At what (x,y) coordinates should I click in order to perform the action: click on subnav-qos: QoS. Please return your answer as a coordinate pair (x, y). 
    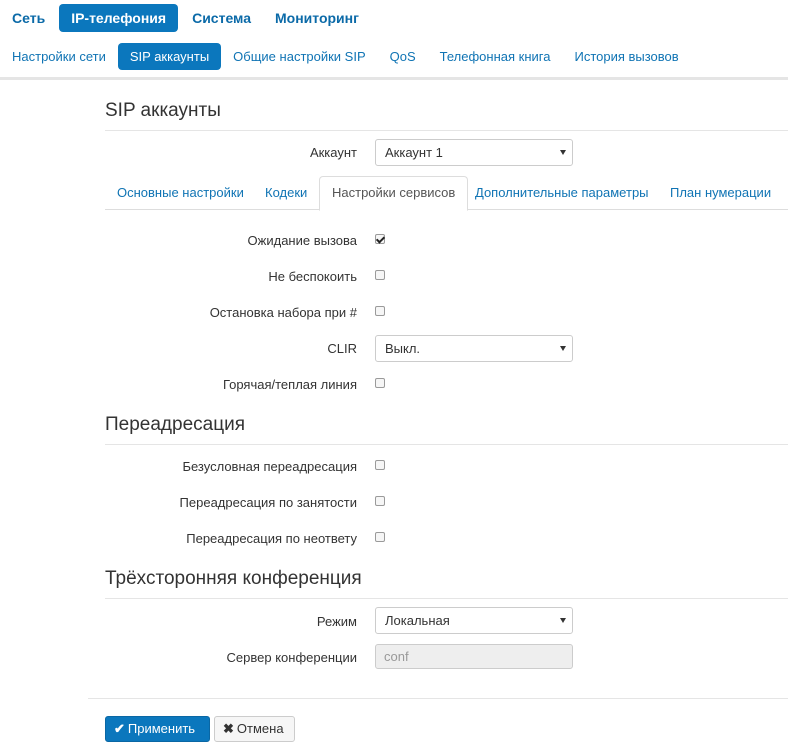
    Looking at the image, I should click on (403, 56).